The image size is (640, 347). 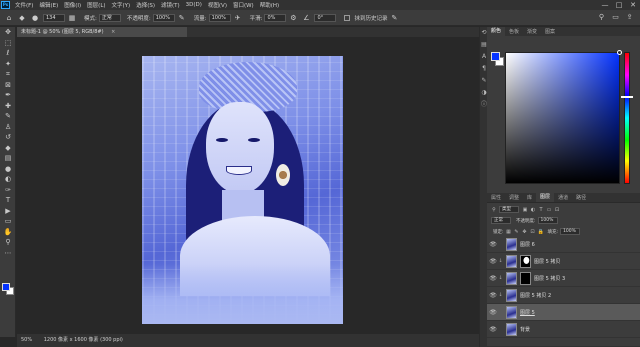 What do you see at coordinates (525, 232) in the screenshot?
I see `lock-position-icon: ✥` at bounding box center [525, 232].